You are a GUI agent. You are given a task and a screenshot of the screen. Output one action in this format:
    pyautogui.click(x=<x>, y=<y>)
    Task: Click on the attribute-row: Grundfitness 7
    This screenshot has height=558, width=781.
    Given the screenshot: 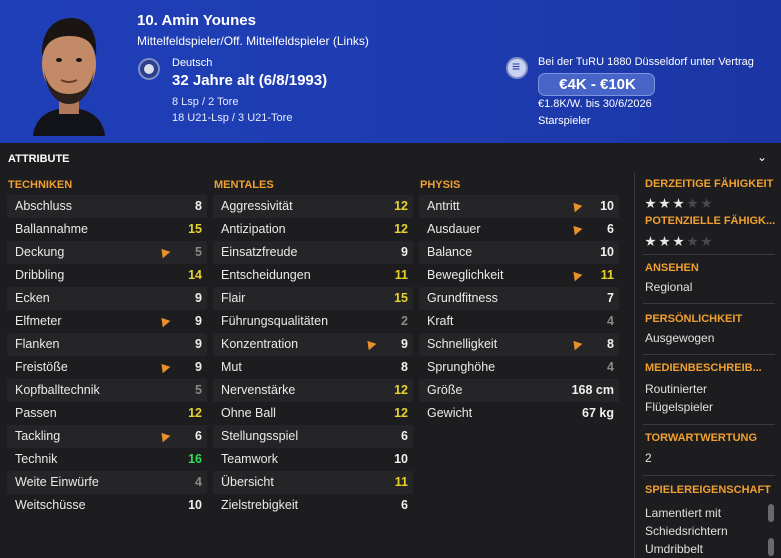 What is the action you would take?
    pyautogui.click(x=519, y=298)
    